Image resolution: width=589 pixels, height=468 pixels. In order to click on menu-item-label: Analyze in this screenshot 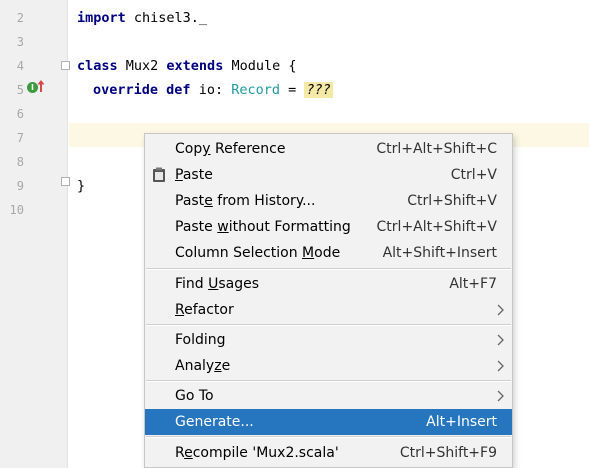, I will do `click(202, 366)`.